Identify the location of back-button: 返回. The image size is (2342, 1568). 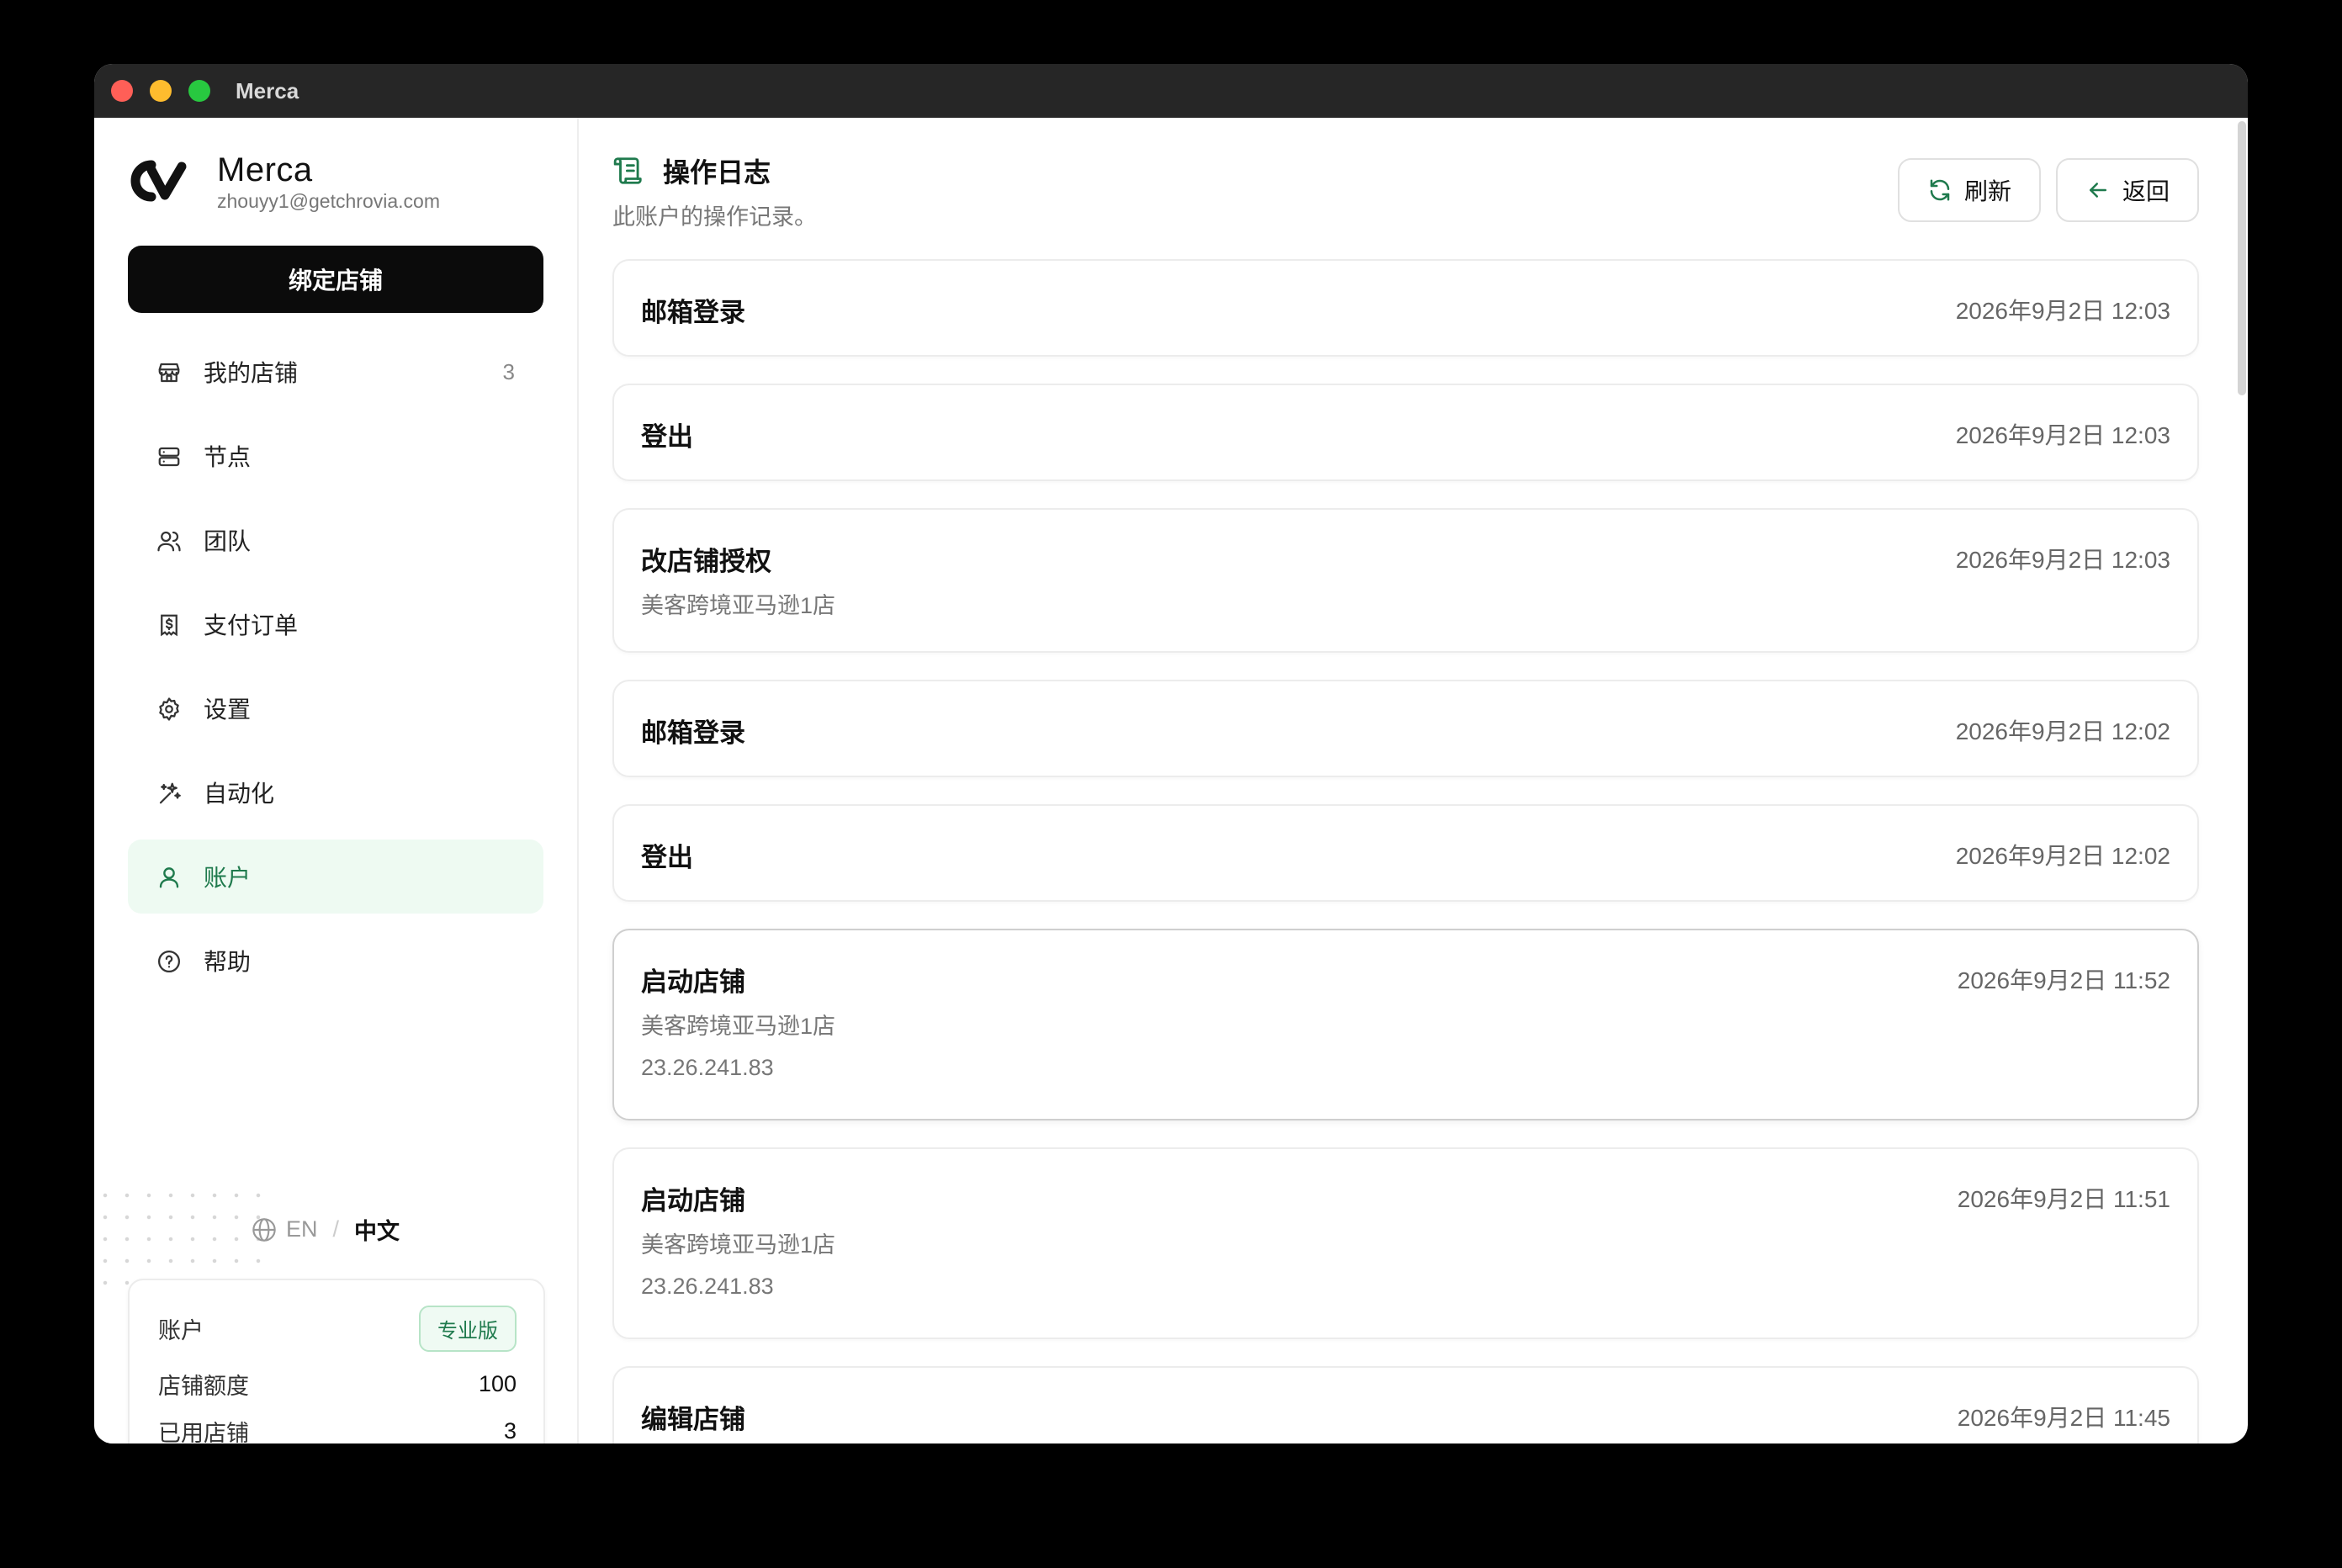
(2127, 190).